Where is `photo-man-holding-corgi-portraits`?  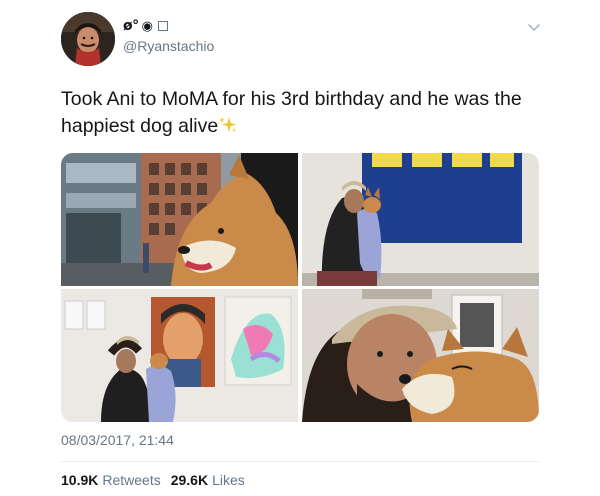
photo-man-holding-corgi-portraits is located at coordinates (179, 355).